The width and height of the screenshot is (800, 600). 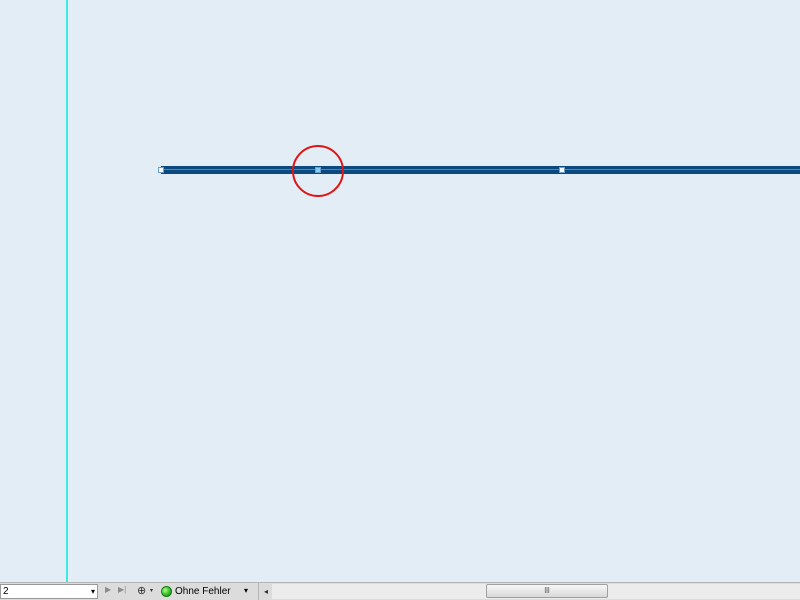 I want to click on scroll-left-icon: ◂, so click(x=265, y=591).